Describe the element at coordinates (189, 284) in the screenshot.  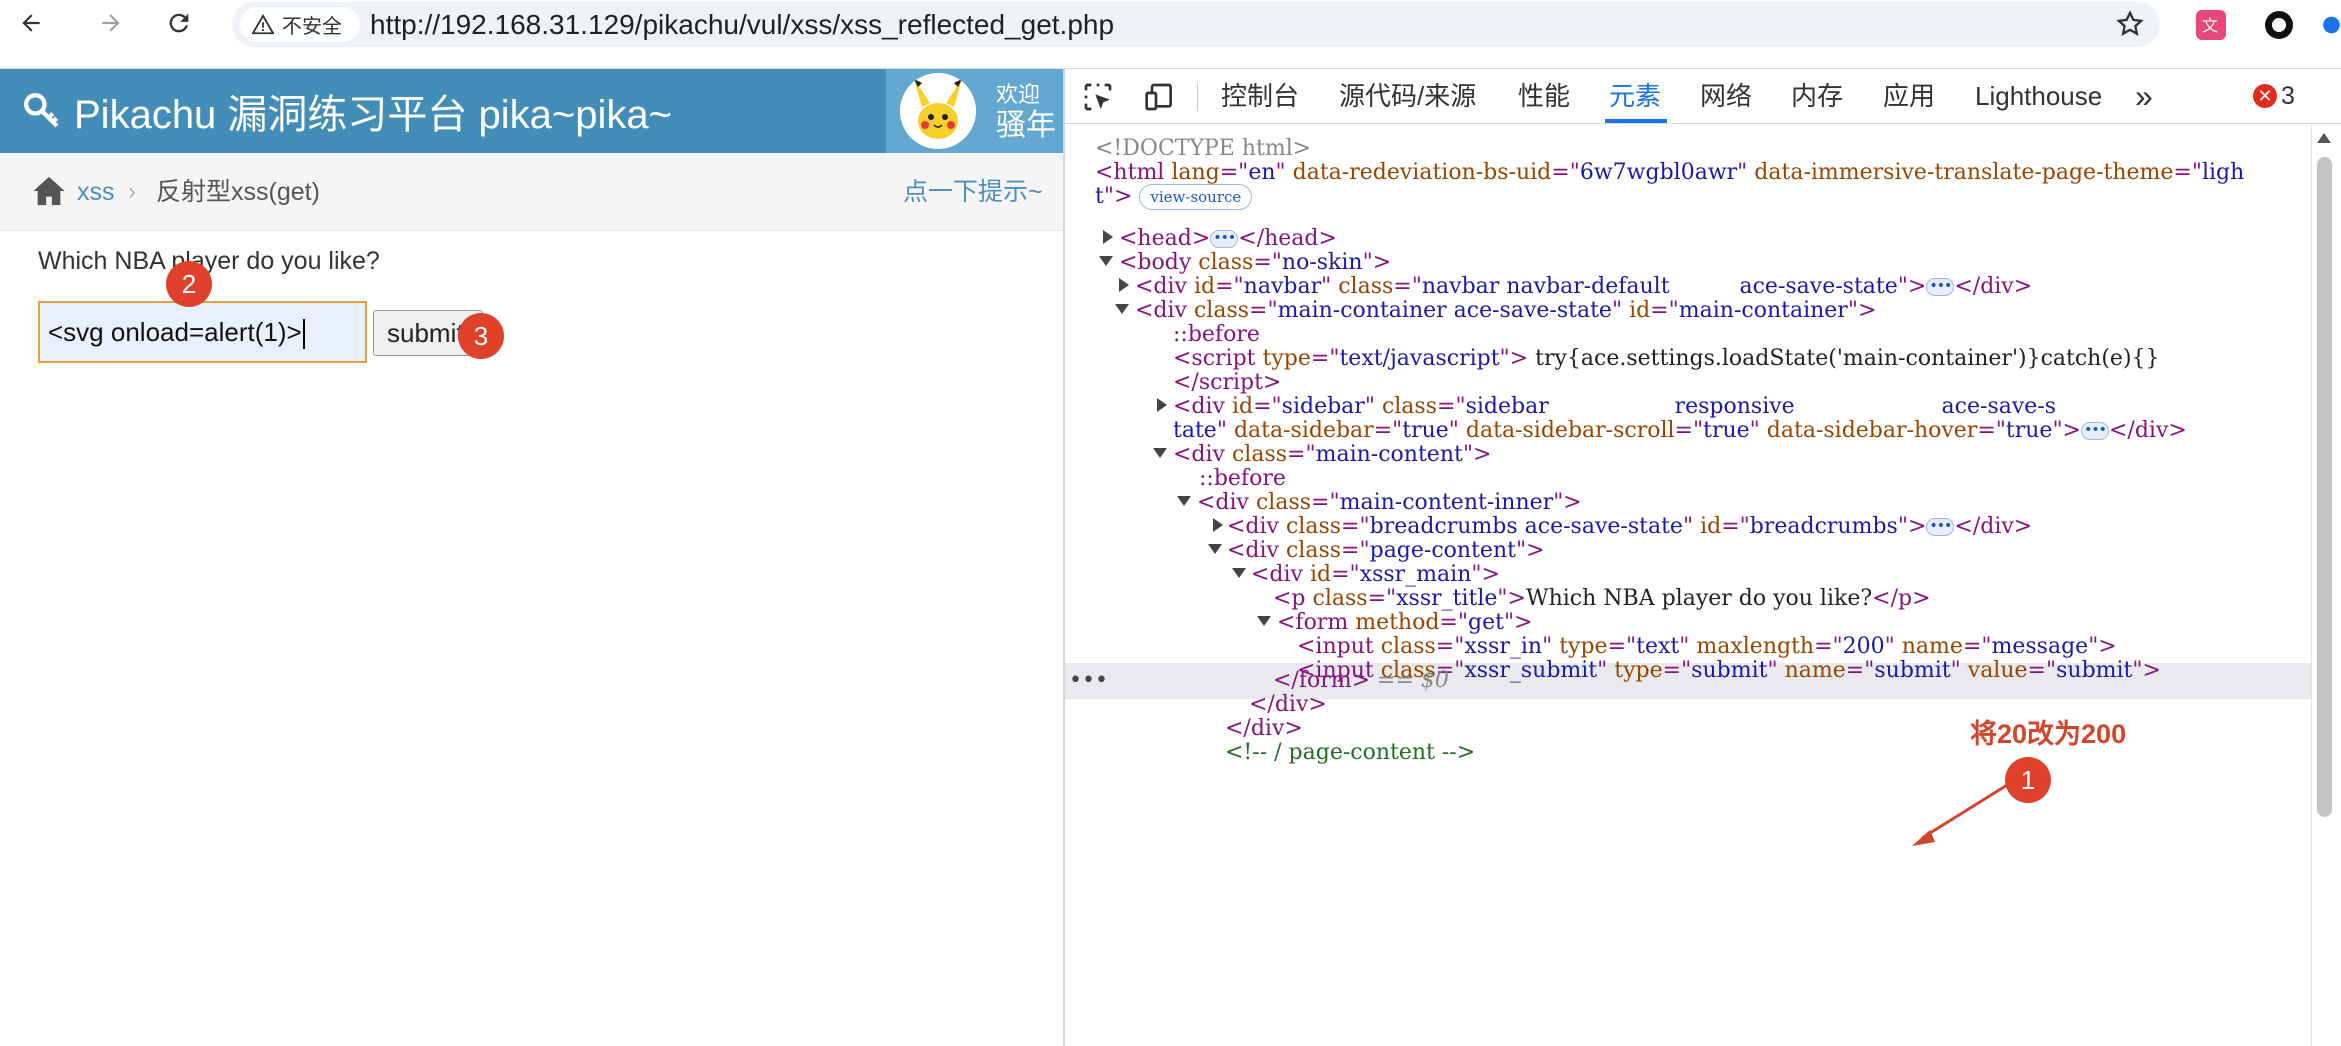
I see `step-marker-2: 2` at that location.